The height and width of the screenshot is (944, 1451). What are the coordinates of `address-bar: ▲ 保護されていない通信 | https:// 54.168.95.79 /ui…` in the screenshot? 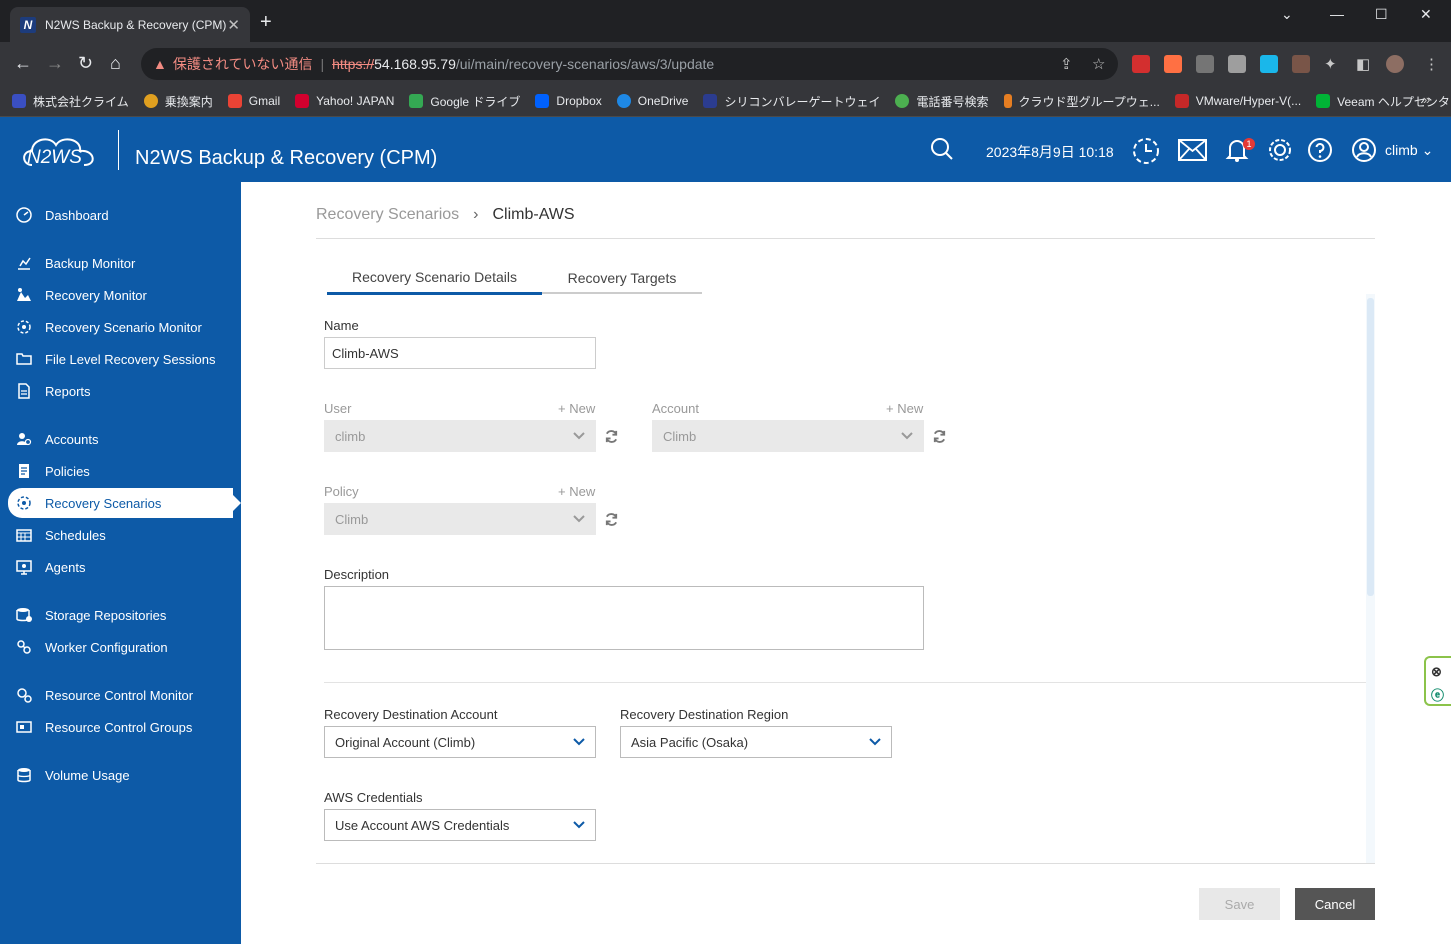 It's located at (629, 64).